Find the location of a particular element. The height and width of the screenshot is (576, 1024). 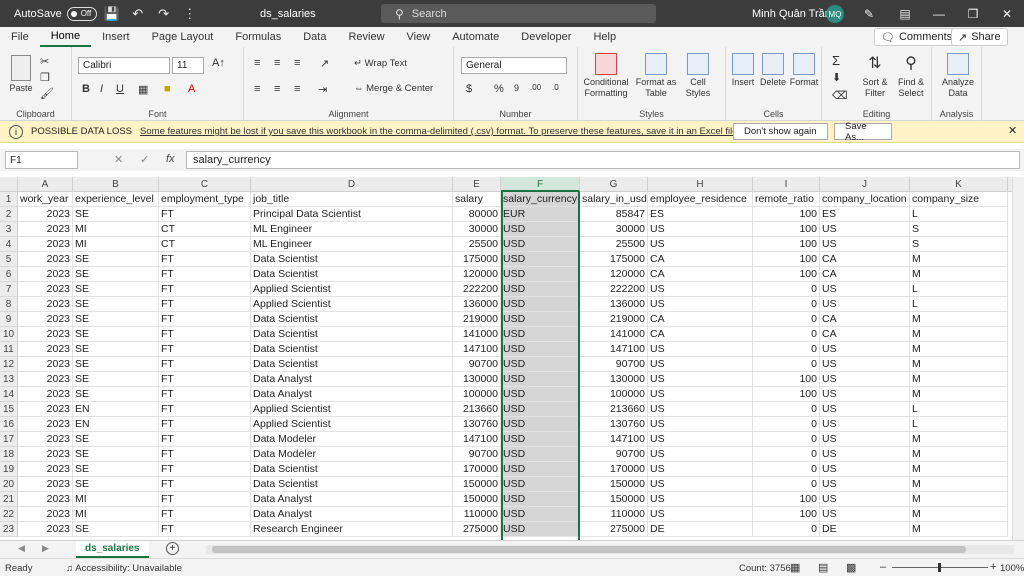

table-cell: MI is located at coordinates (116, 499).